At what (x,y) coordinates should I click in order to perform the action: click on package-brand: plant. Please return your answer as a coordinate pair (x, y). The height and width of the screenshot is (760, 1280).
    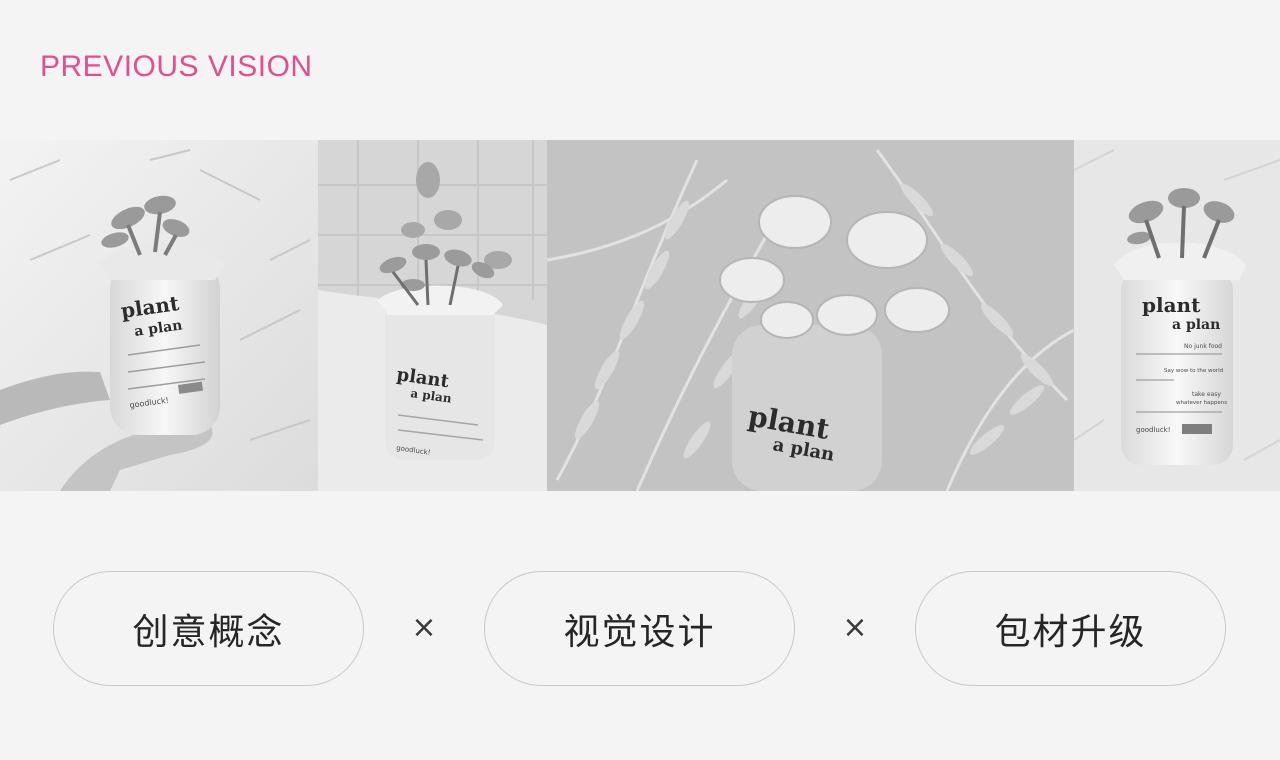
    Looking at the image, I should click on (1171, 305).